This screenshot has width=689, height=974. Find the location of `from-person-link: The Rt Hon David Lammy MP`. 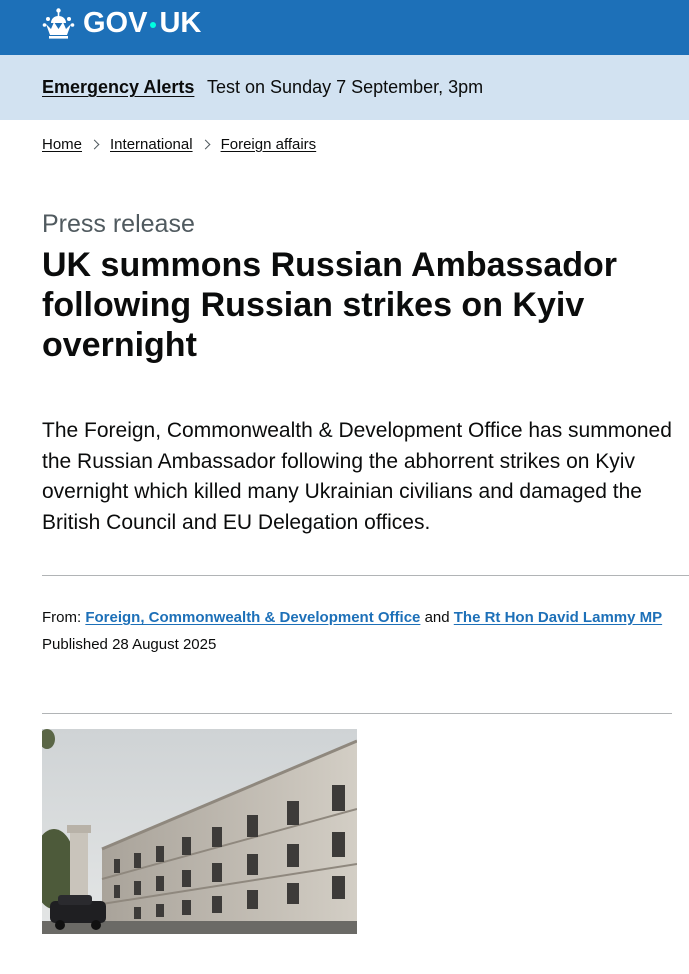

from-person-link: The Rt Hon David Lammy MP is located at coordinates (558, 617).